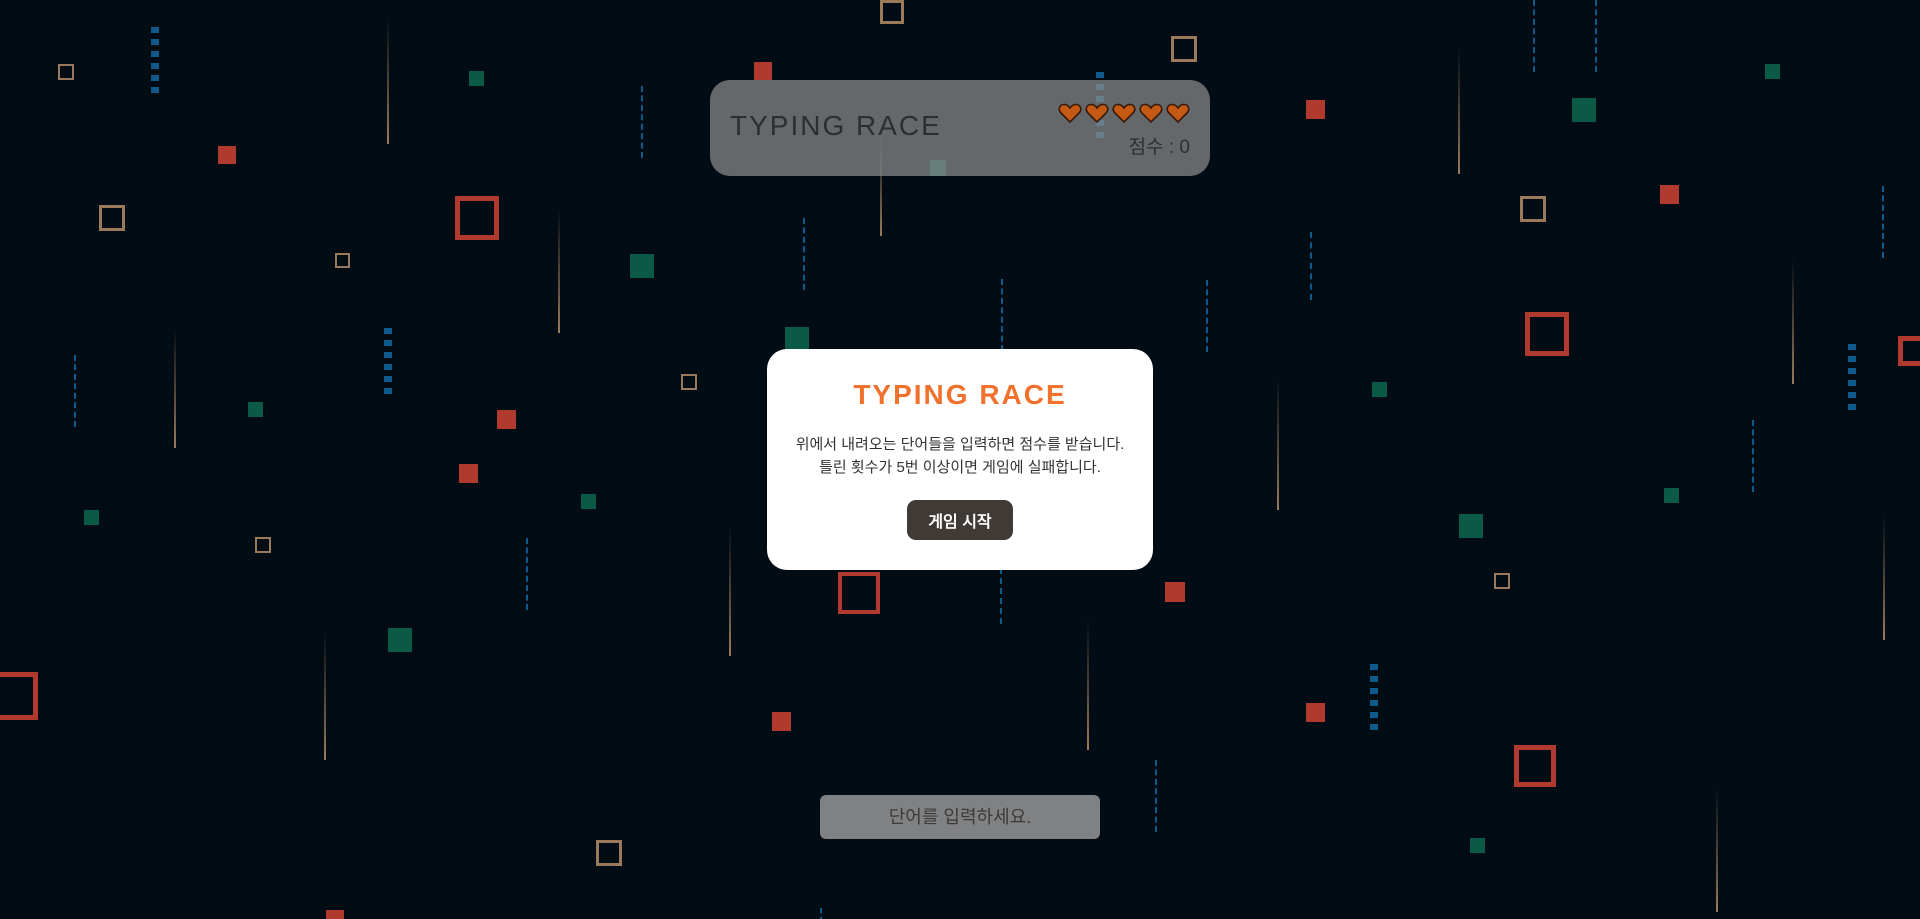 The width and height of the screenshot is (1920, 919). What do you see at coordinates (960, 128) in the screenshot?
I see `score-panel: TYPING RACE 점수 : 0` at bounding box center [960, 128].